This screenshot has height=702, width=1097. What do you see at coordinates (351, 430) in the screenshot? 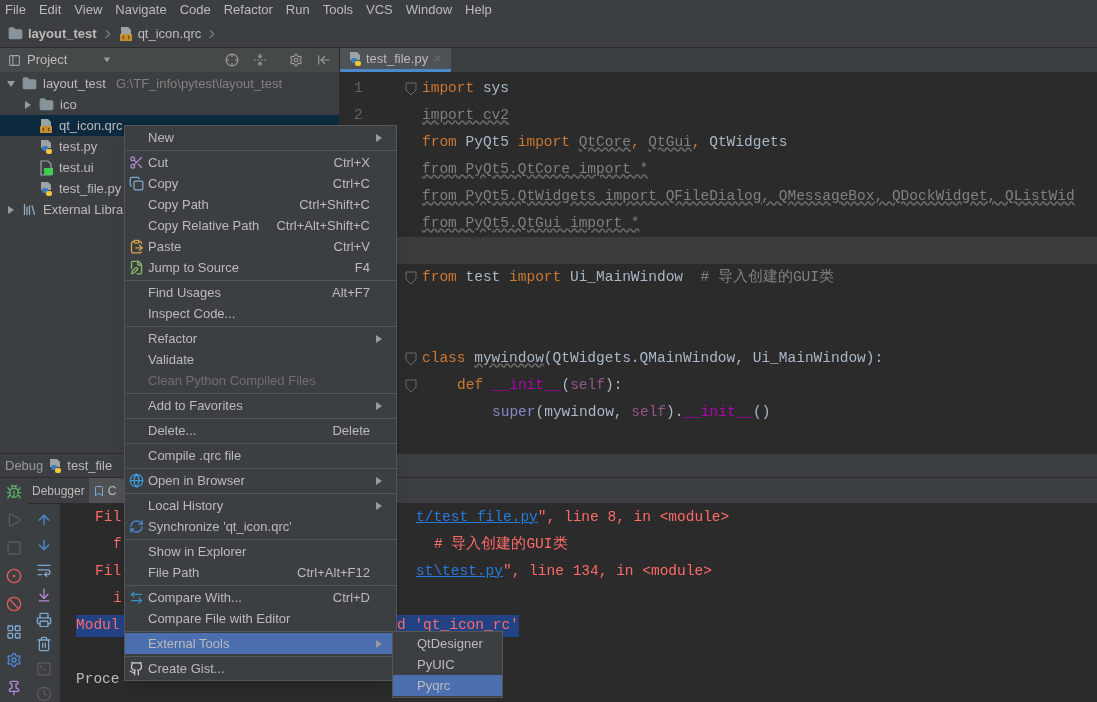
I see `shortcut-label: Delete` at bounding box center [351, 430].